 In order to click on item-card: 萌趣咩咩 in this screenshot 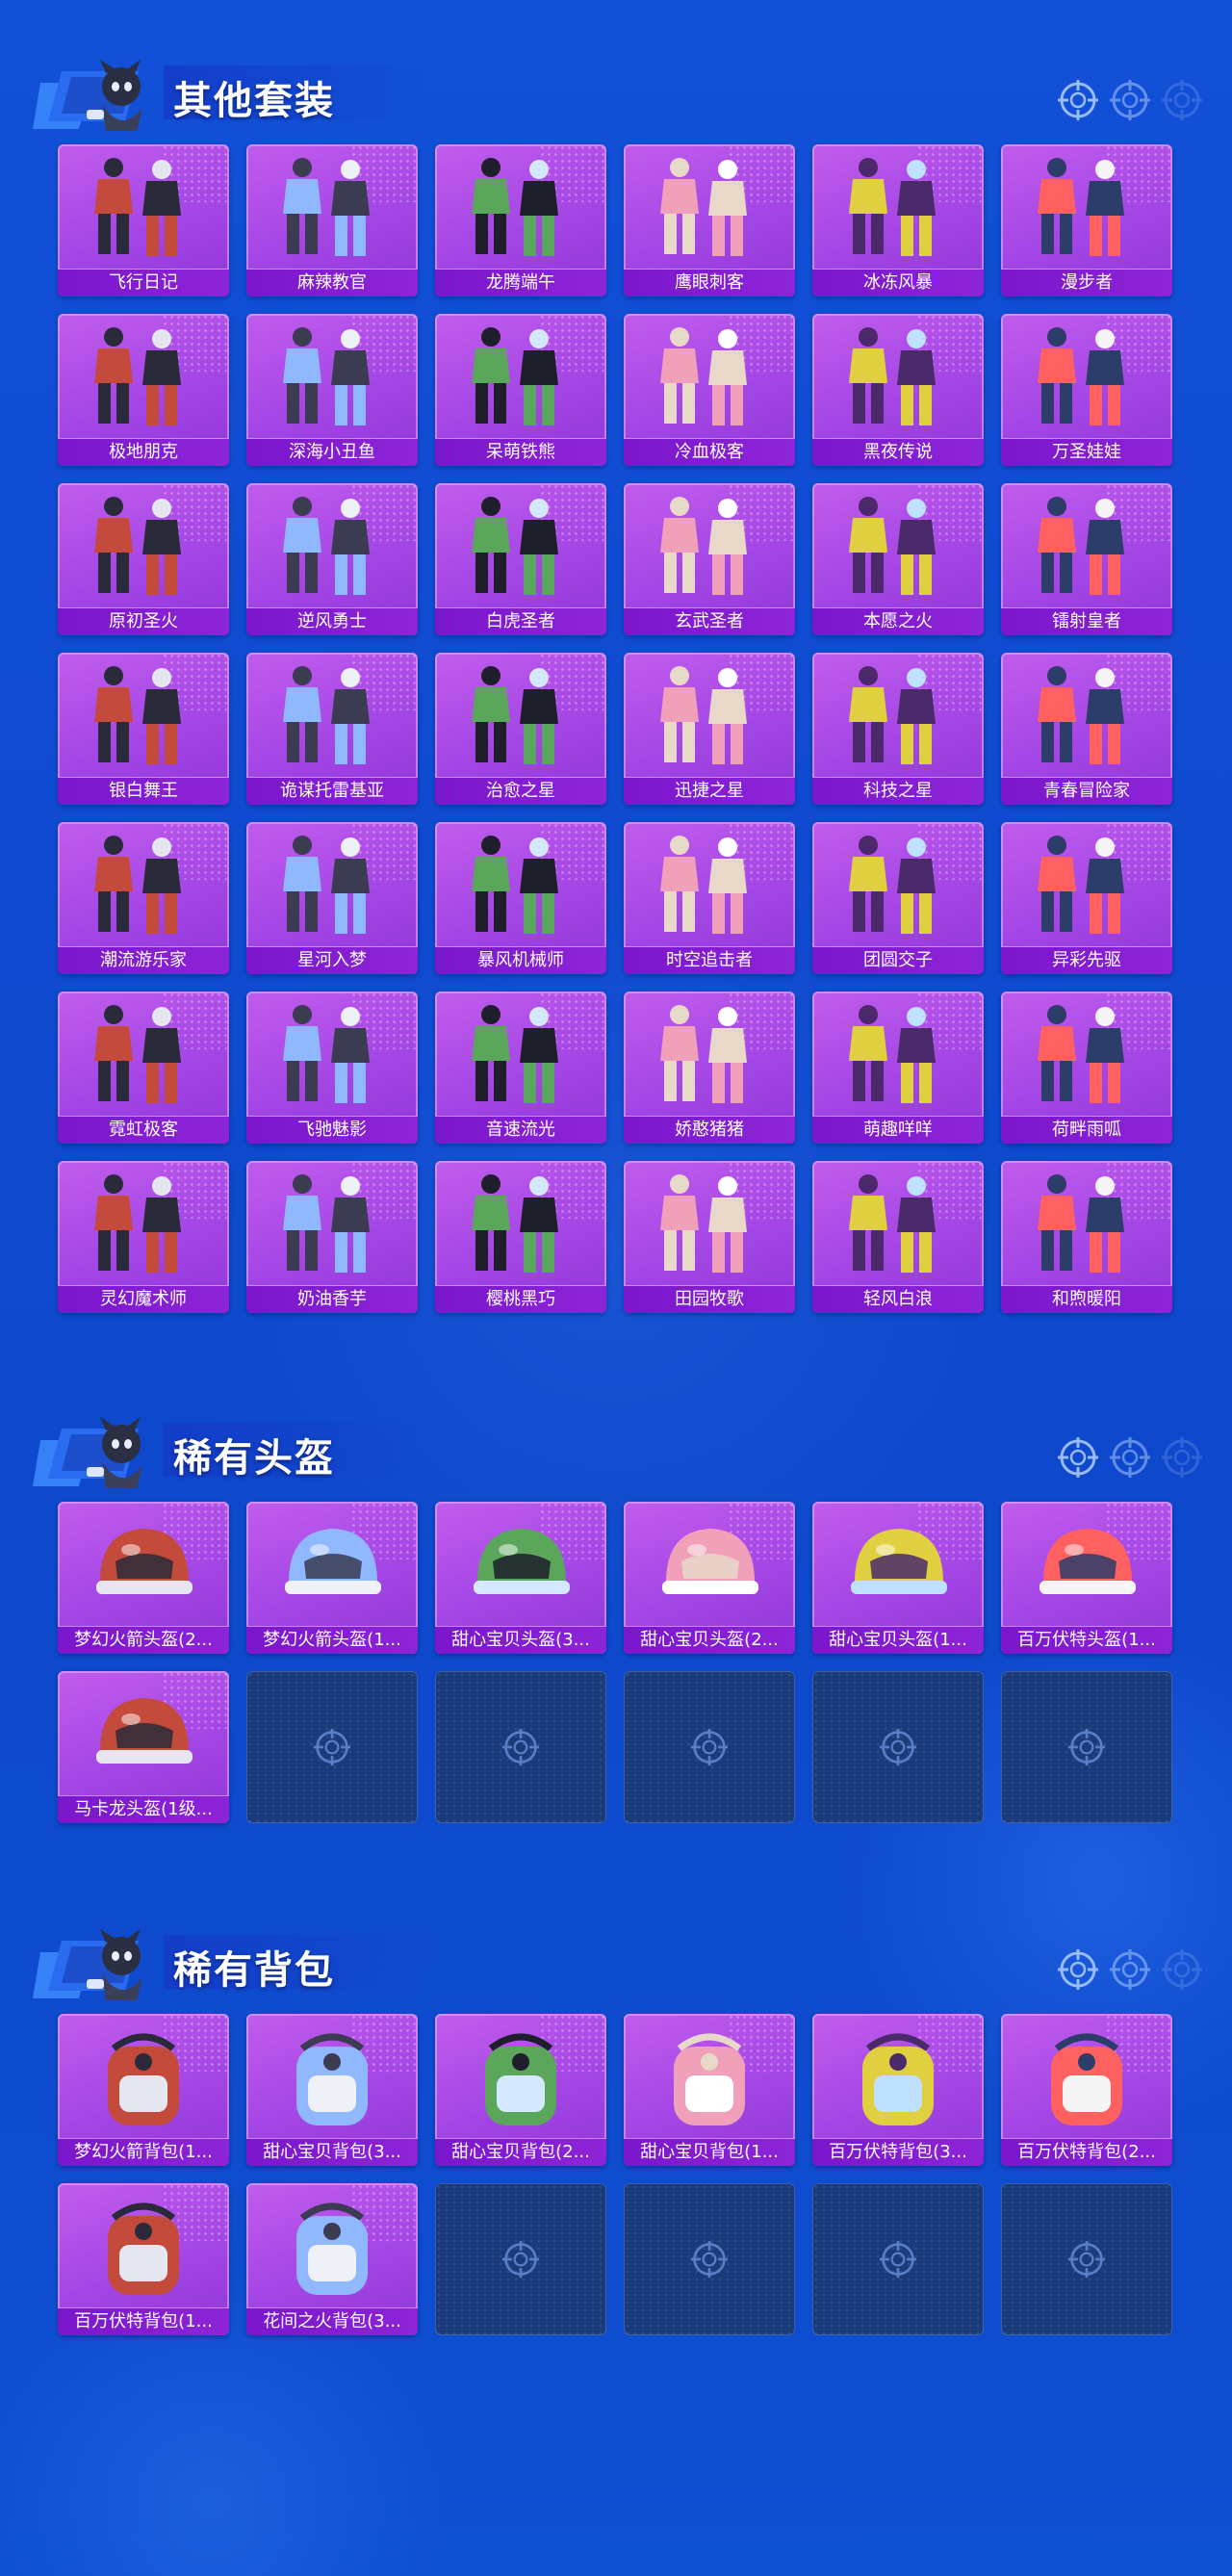, I will do `click(898, 1068)`.